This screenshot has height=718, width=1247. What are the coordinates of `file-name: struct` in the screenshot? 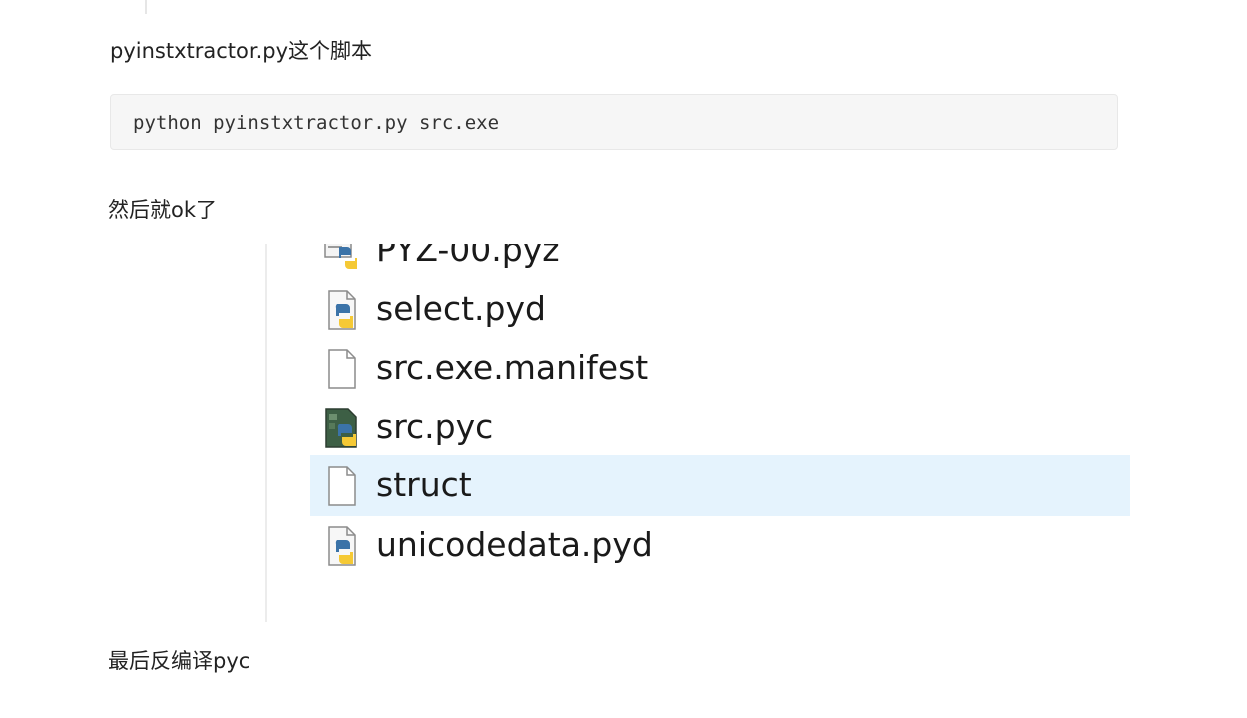 It's located at (424, 484).